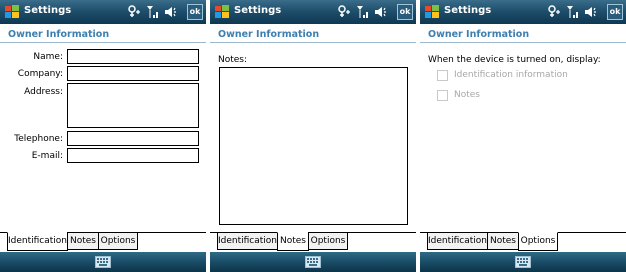 The width and height of the screenshot is (626, 272). Describe the element at coordinates (514, 60) in the screenshot. I see `display-on-startup-label: When the device is turned on, display:` at that location.